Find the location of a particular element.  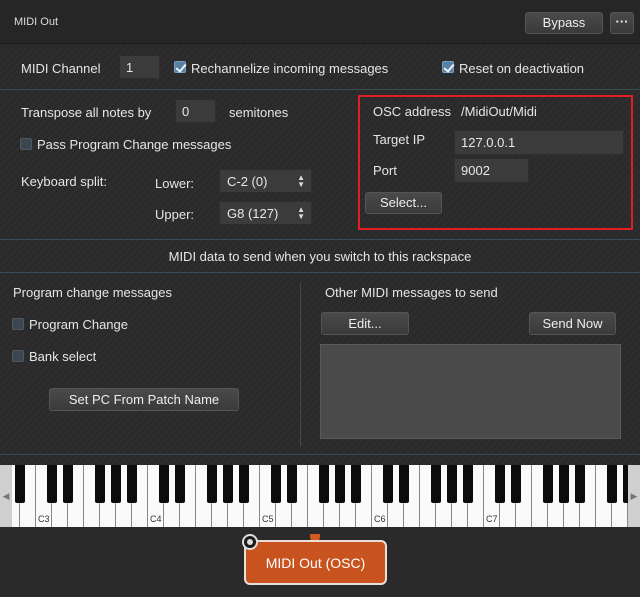

upper-label: Upper: is located at coordinates (175, 214).